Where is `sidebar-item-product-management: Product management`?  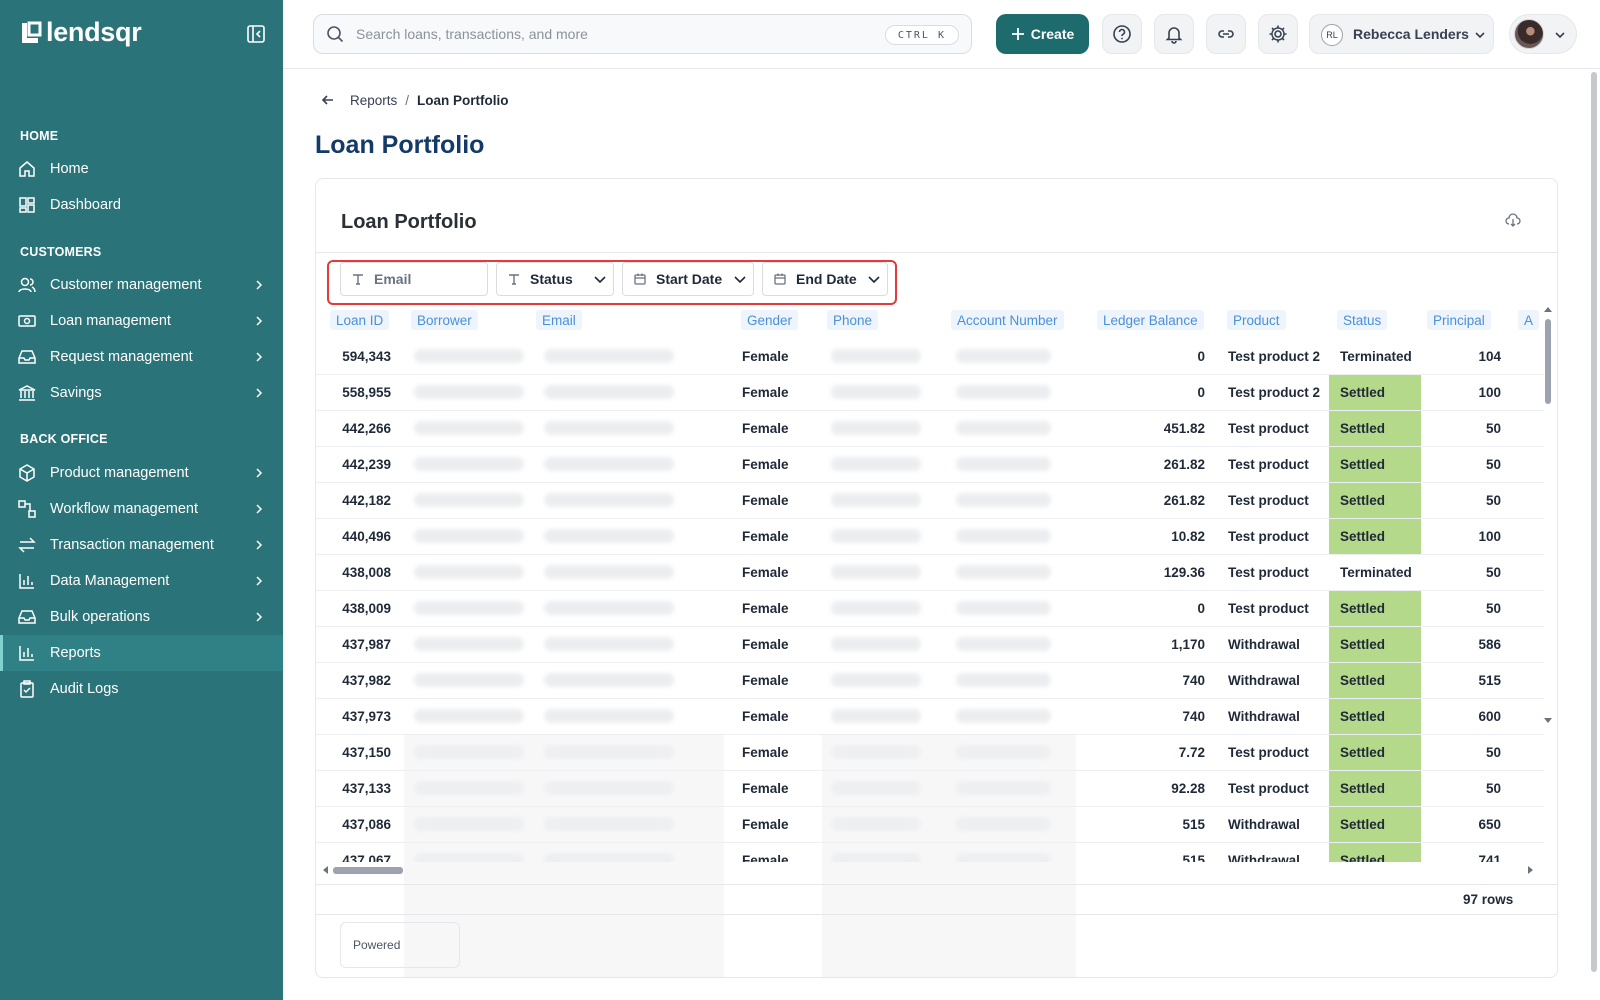 sidebar-item-product-management: Product management is located at coordinates (141, 473).